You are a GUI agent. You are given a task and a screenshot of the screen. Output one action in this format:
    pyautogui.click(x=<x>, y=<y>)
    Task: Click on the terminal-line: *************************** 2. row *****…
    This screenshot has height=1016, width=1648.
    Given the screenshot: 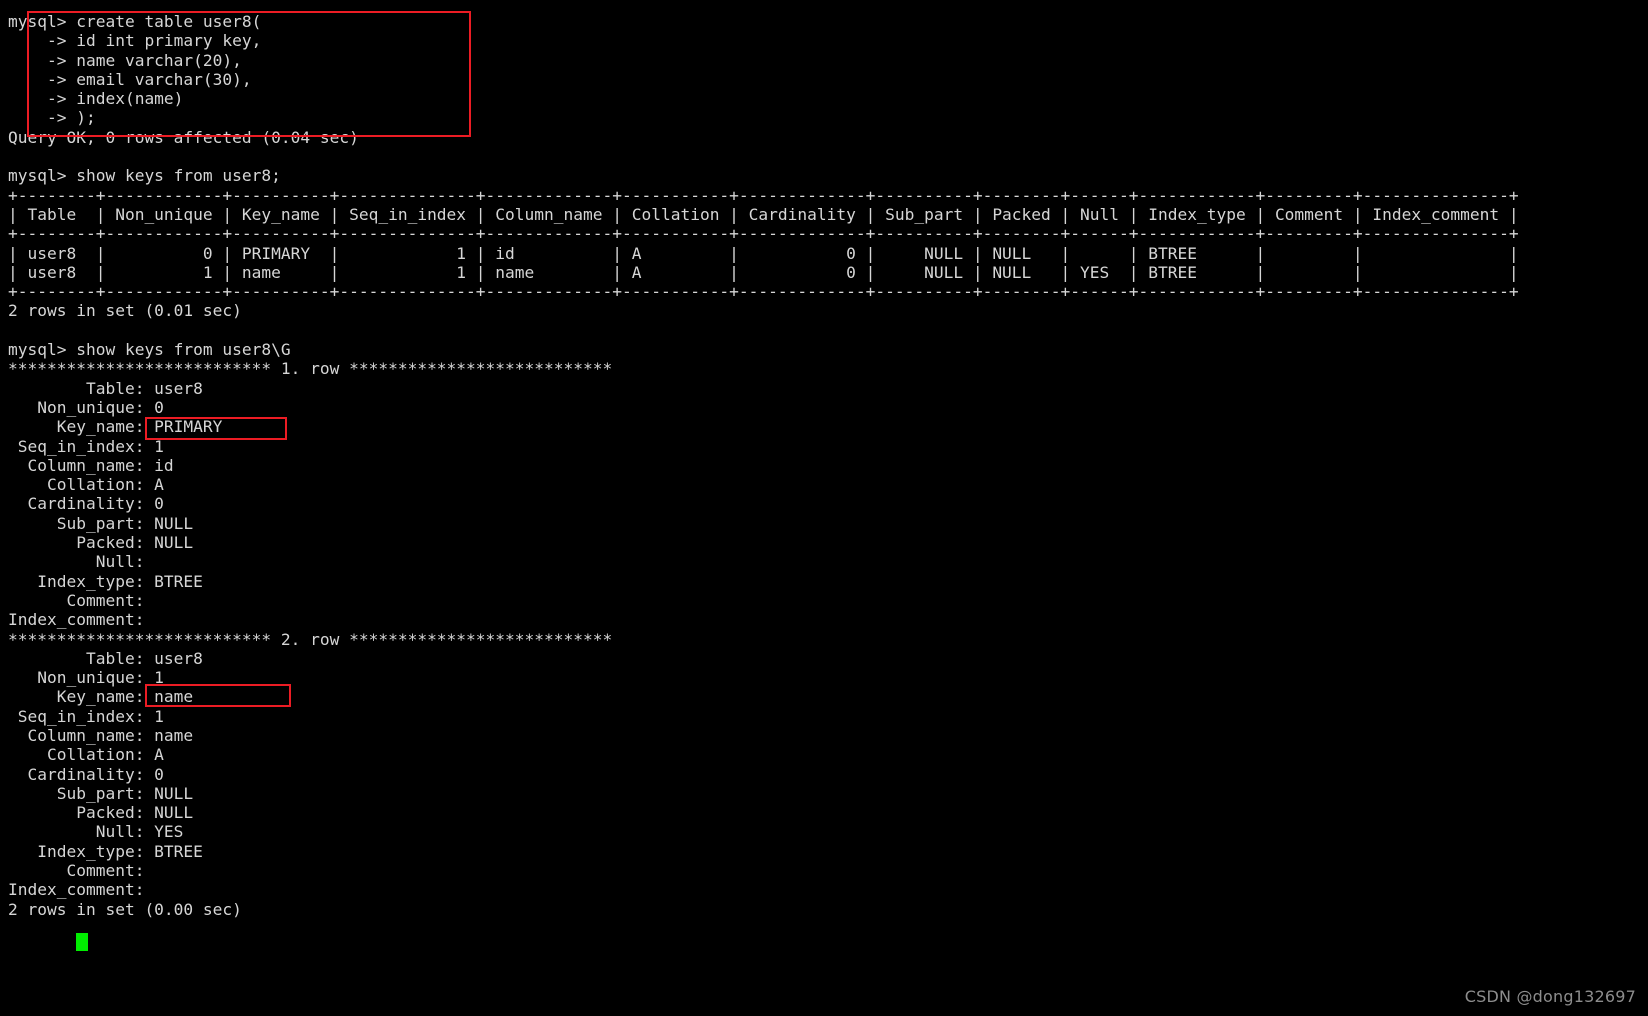 What is the action you would take?
    pyautogui.click(x=310, y=639)
    